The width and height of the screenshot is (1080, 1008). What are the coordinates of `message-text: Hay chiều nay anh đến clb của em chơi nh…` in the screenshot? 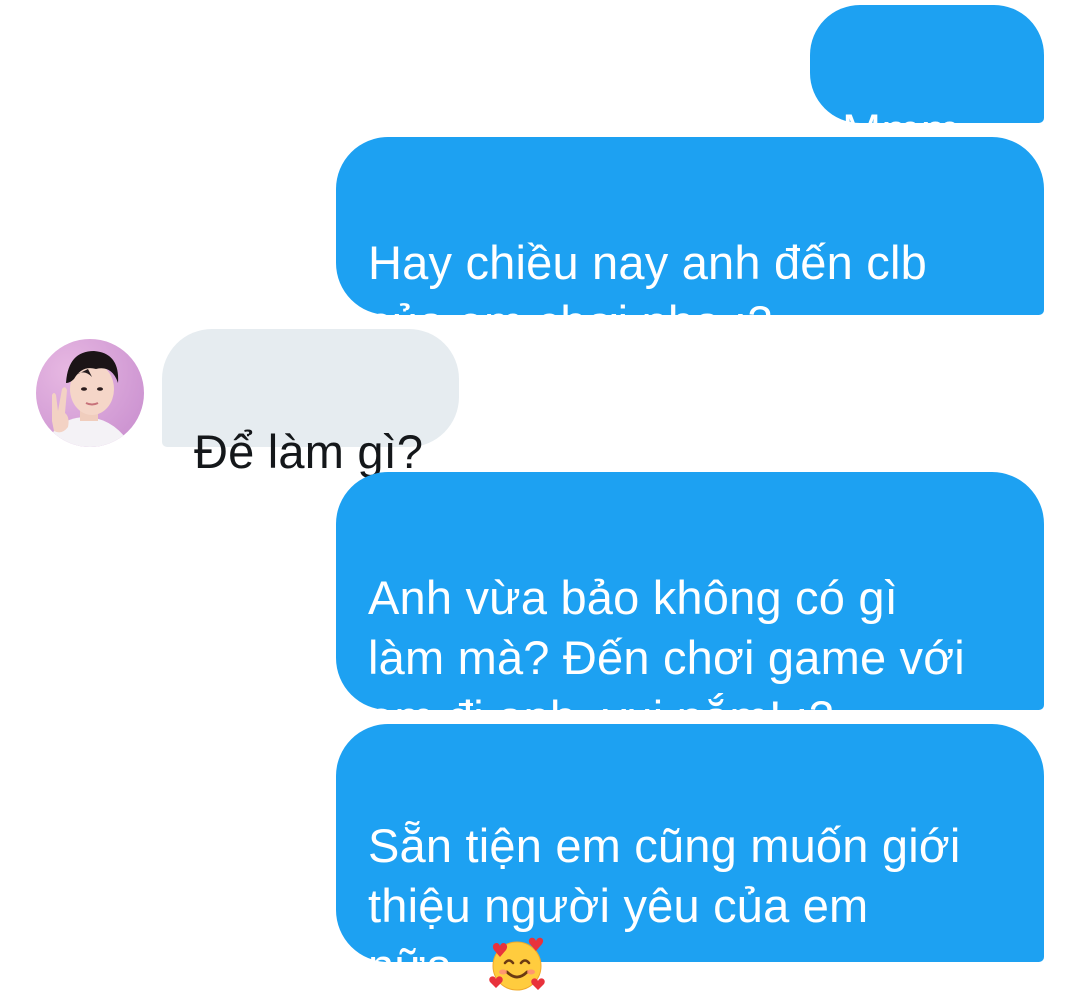 It's located at (647, 292).